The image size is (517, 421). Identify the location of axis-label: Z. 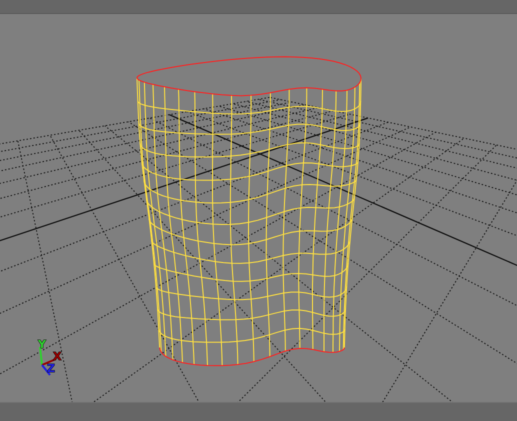
(51, 368).